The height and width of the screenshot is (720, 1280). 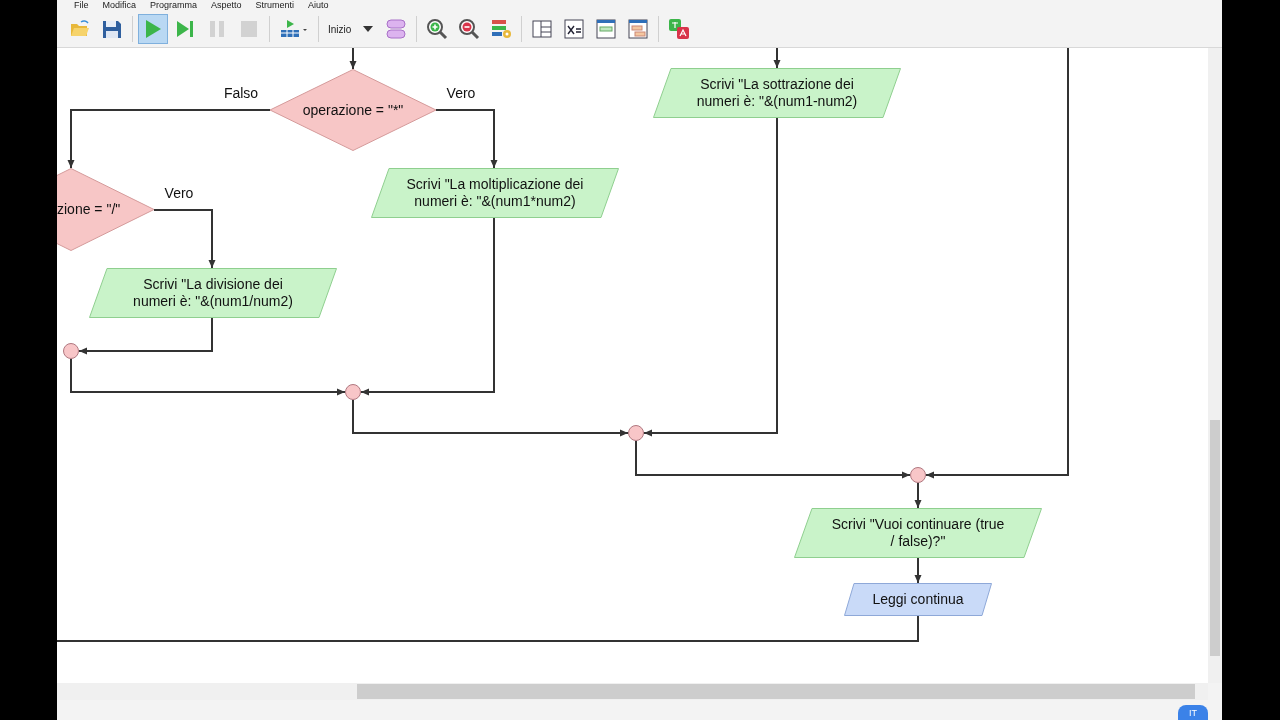 I want to click on rounded-shapes-icon, so click(x=396, y=29).